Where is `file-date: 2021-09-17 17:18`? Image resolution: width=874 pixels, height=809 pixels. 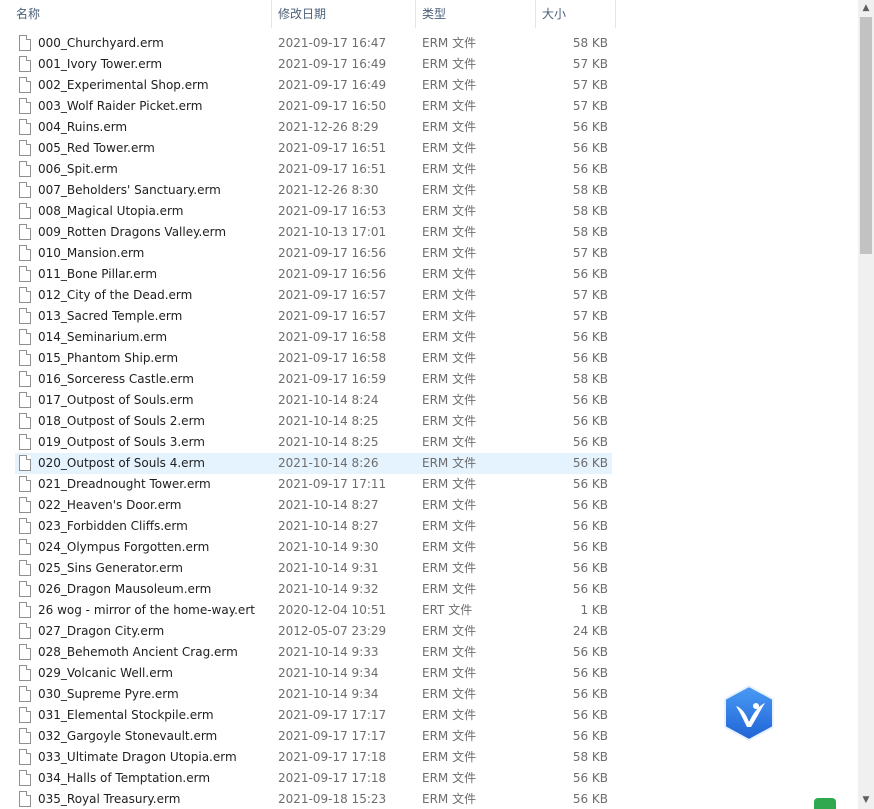 file-date: 2021-09-17 17:18 is located at coordinates (332, 757).